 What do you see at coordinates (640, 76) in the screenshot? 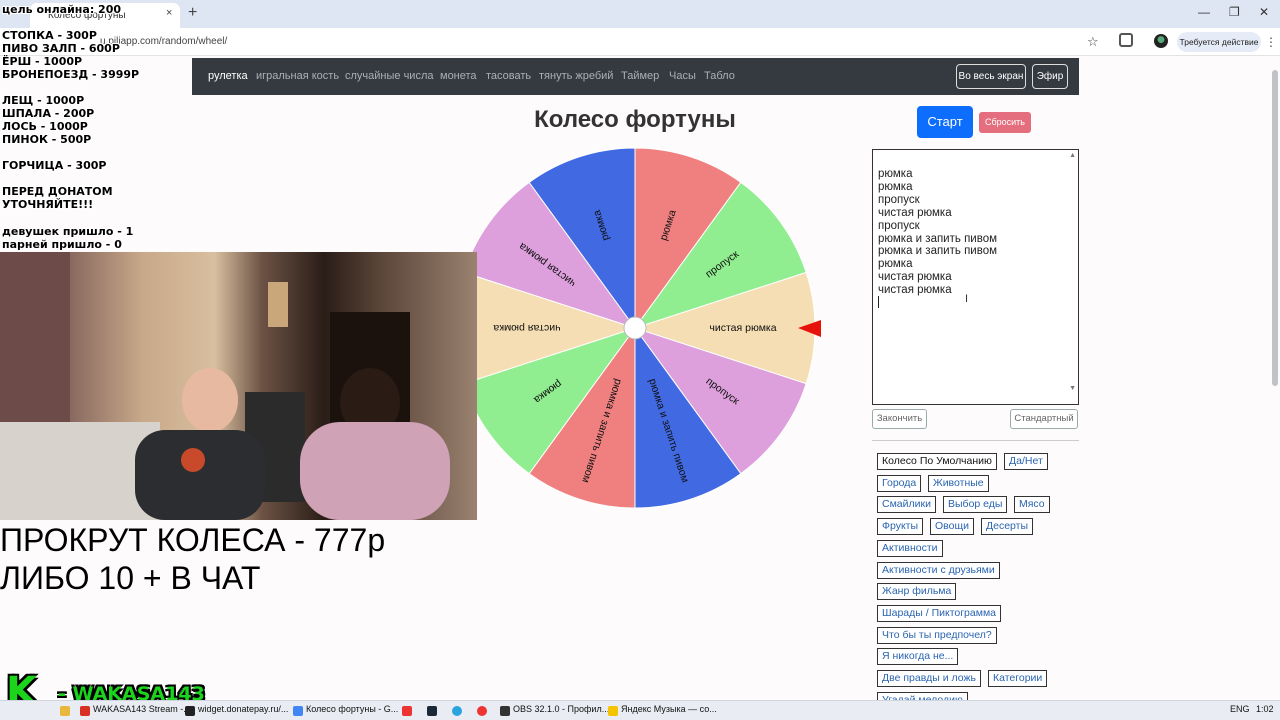
I see `nav-timer: Таймер` at bounding box center [640, 76].